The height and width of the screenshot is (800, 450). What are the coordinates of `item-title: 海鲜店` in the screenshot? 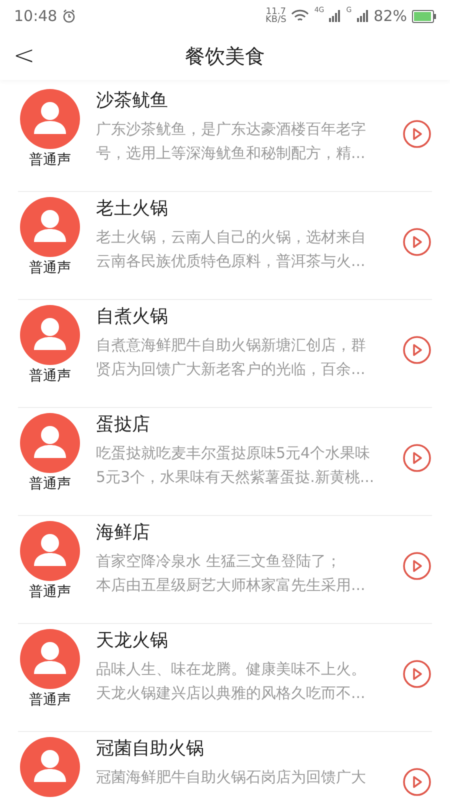 It's located at (249, 533).